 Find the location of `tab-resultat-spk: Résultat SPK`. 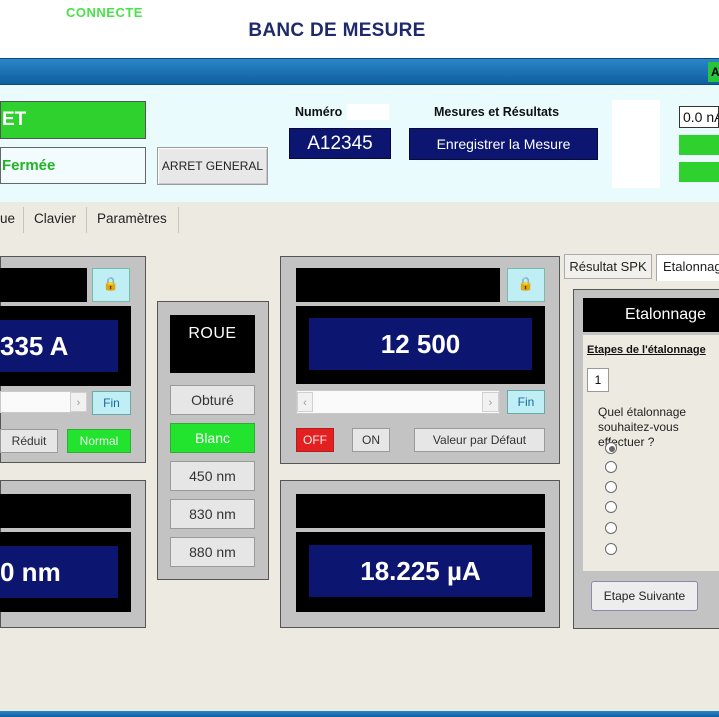

tab-resultat-spk: Résultat SPK is located at coordinates (608, 266).